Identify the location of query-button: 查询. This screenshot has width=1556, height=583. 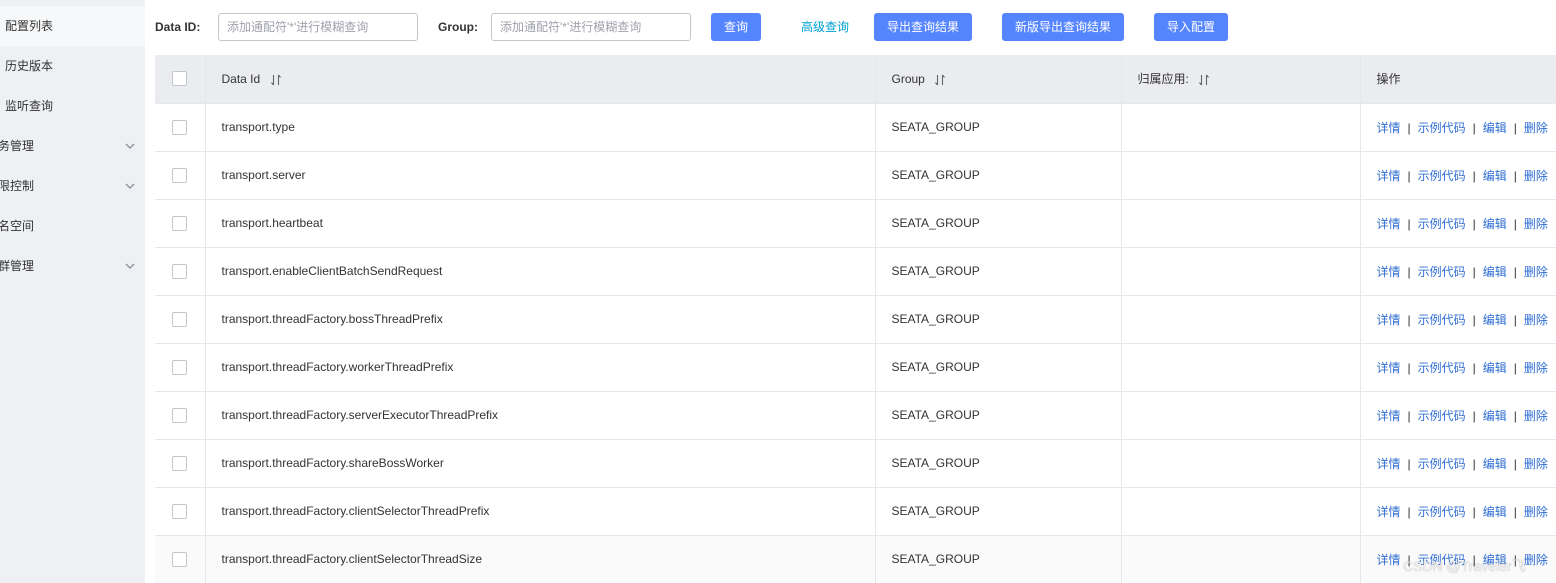
(736, 27).